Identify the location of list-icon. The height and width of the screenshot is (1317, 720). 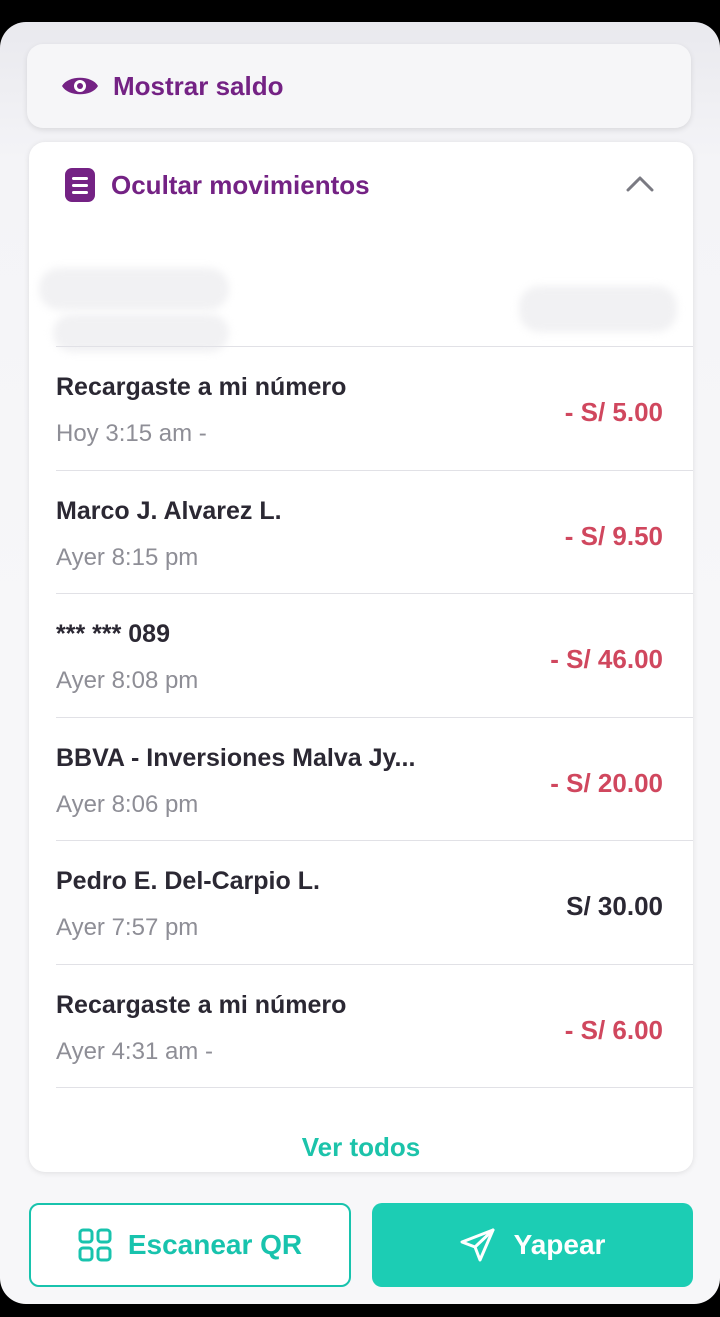
(80, 185).